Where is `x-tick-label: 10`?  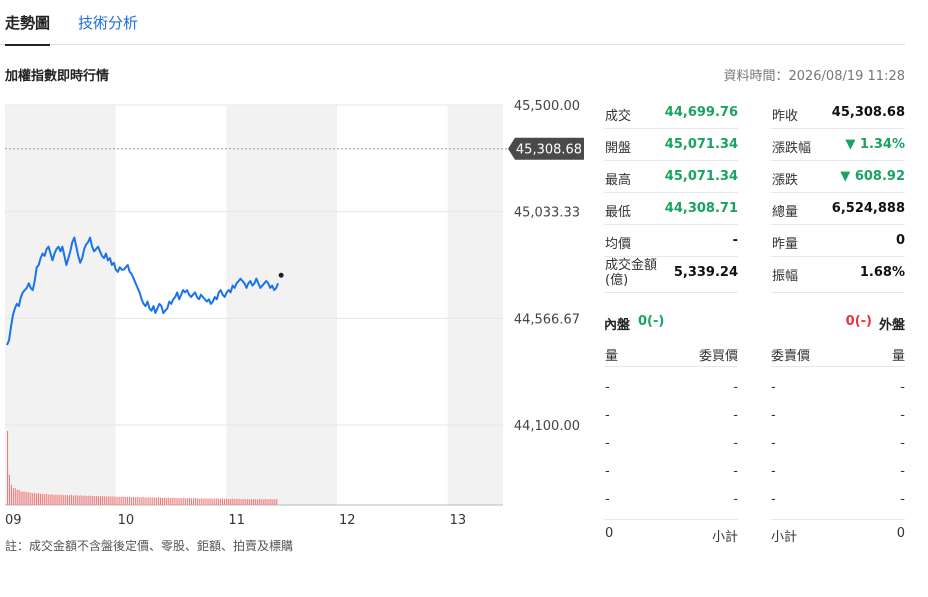 x-tick-label: 10 is located at coordinates (126, 520).